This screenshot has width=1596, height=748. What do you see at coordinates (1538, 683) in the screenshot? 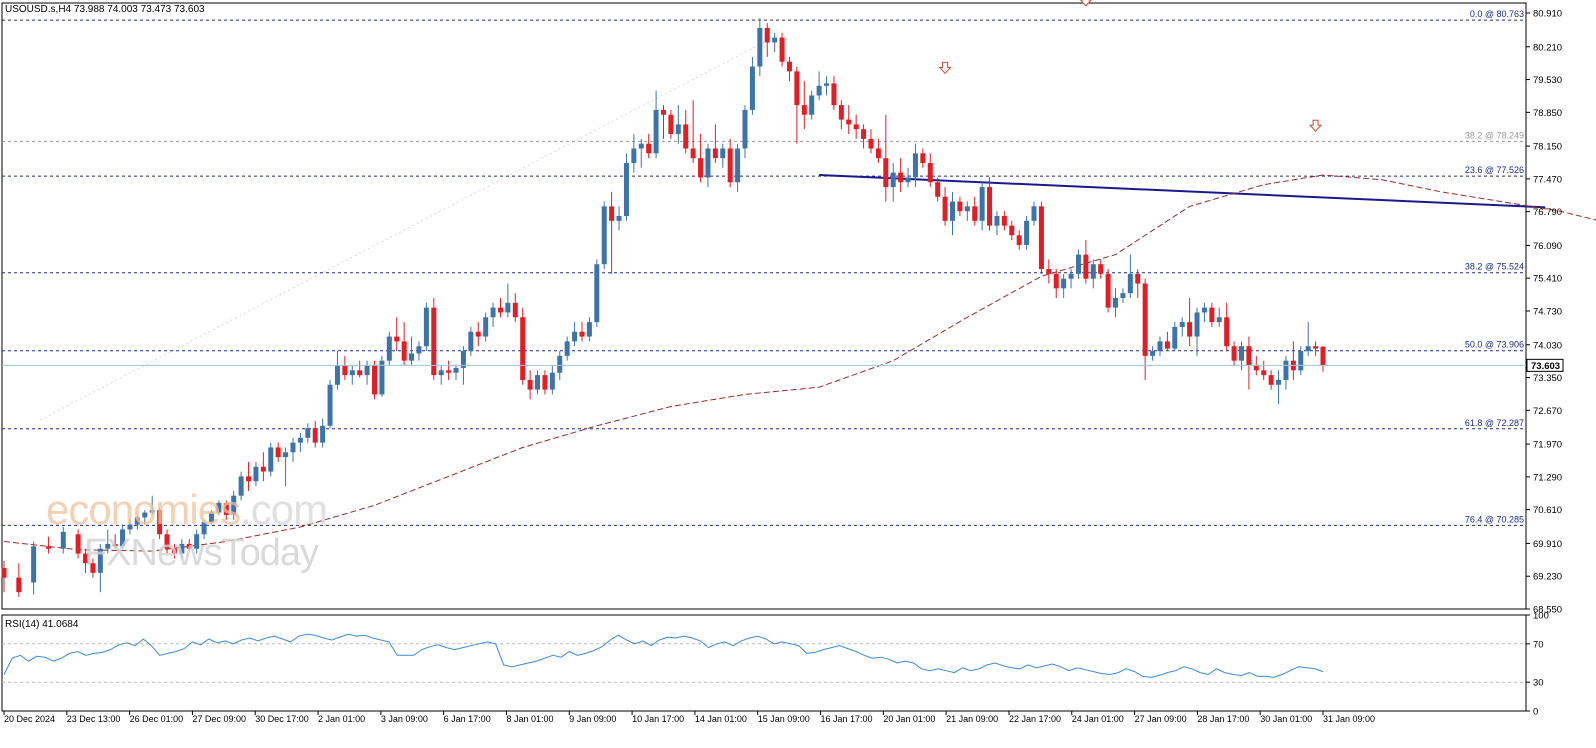
I see `rsi-tick-label: 30` at bounding box center [1538, 683].